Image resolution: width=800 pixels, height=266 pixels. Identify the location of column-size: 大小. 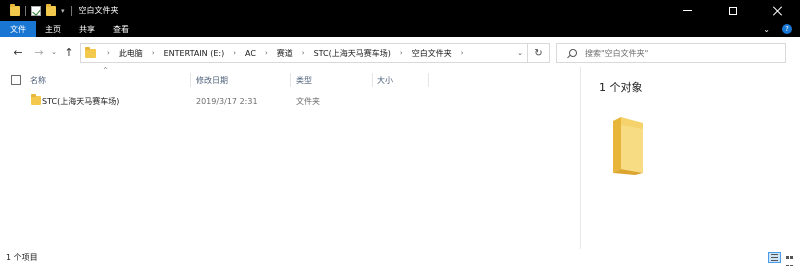
(385, 80).